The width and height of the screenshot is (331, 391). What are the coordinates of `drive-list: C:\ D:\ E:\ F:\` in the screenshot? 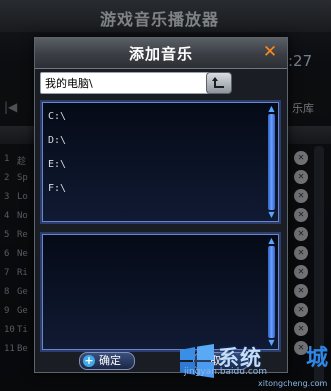 It's located at (57, 158).